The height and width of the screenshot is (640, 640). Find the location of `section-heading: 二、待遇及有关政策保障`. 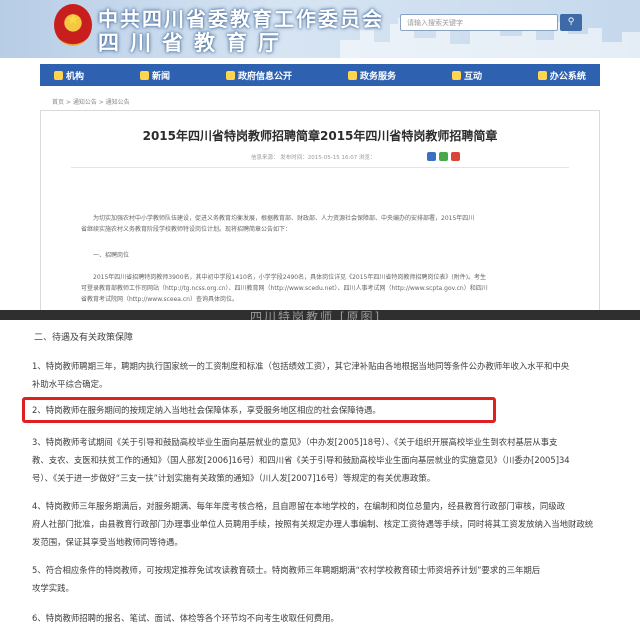

section-heading: 二、待遇及有关政策保障 is located at coordinates (84, 338).